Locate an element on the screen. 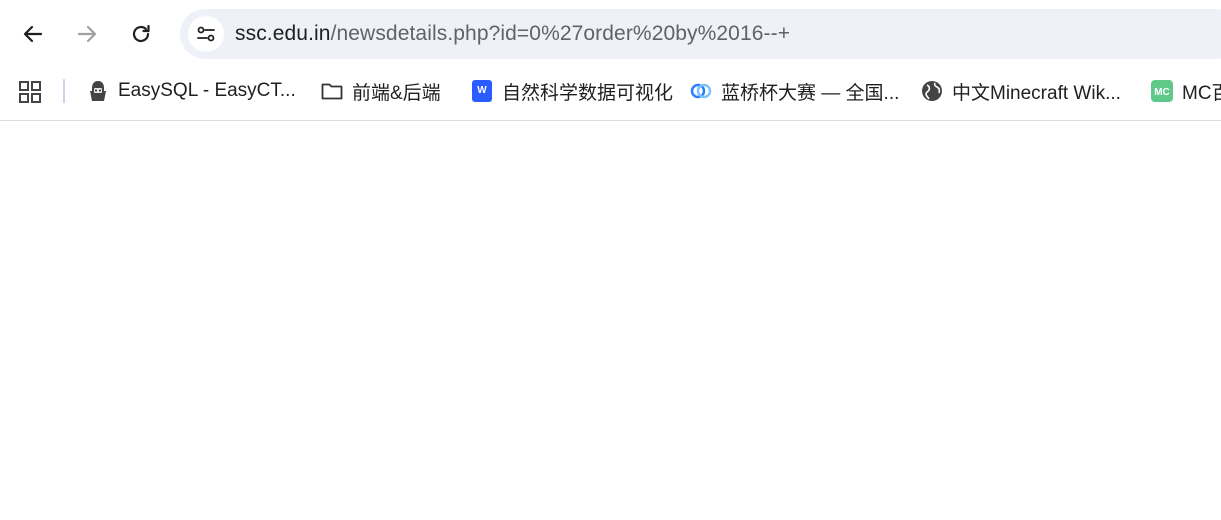 The width and height of the screenshot is (1221, 520). arrow-right-icon is located at coordinates (87, 34).